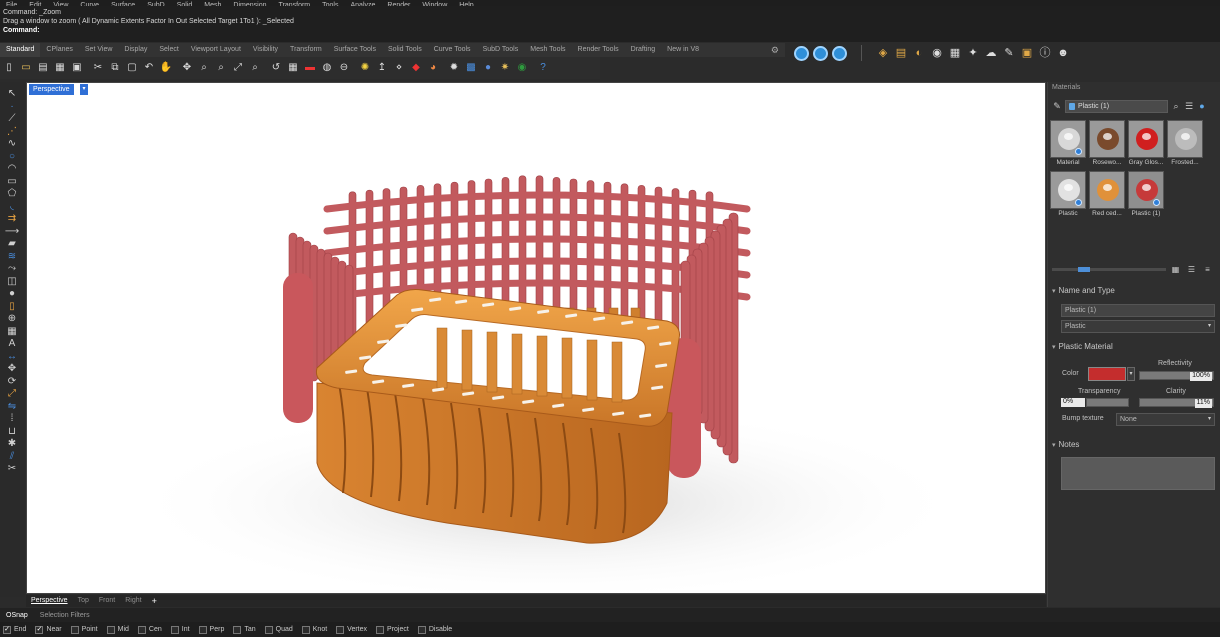 Image resolution: width=1220 pixels, height=637 pixels. What do you see at coordinates (399, 68) in the screenshot?
I see `snap-icon: ⋄` at bounding box center [399, 68].